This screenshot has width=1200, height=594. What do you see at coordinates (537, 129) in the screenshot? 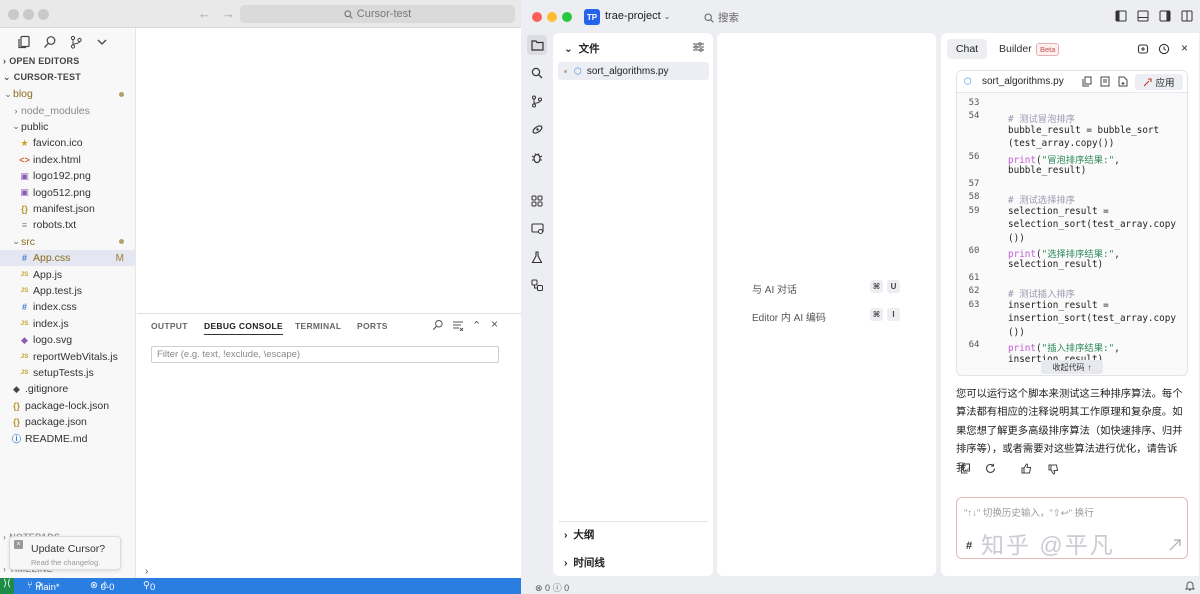
I see `link-icon` at bounding box center [537, 129].